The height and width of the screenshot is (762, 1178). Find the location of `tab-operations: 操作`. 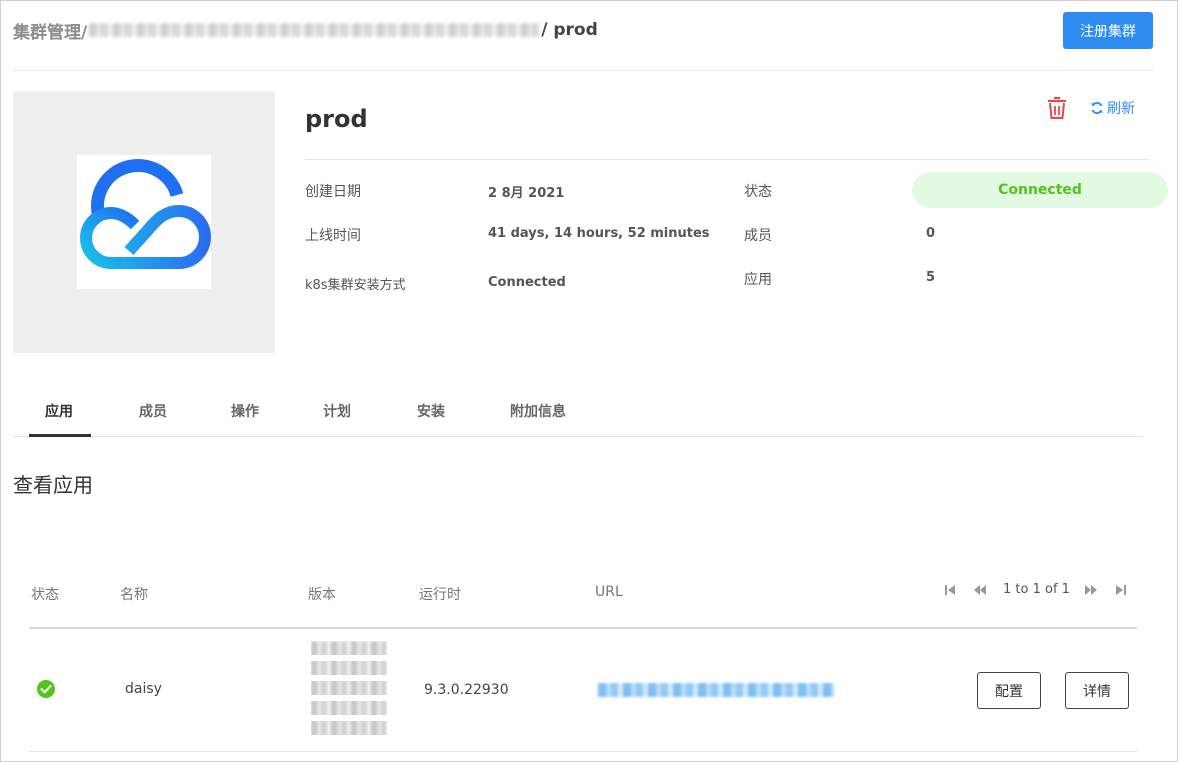

tab-operations: 操作 is located at coordinates (245, 411).